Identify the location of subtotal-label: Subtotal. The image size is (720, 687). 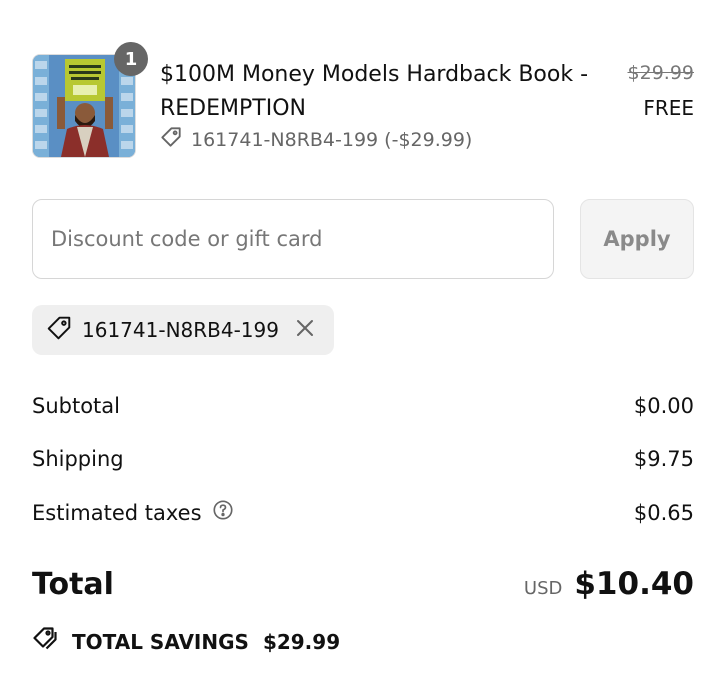
(76, 406).